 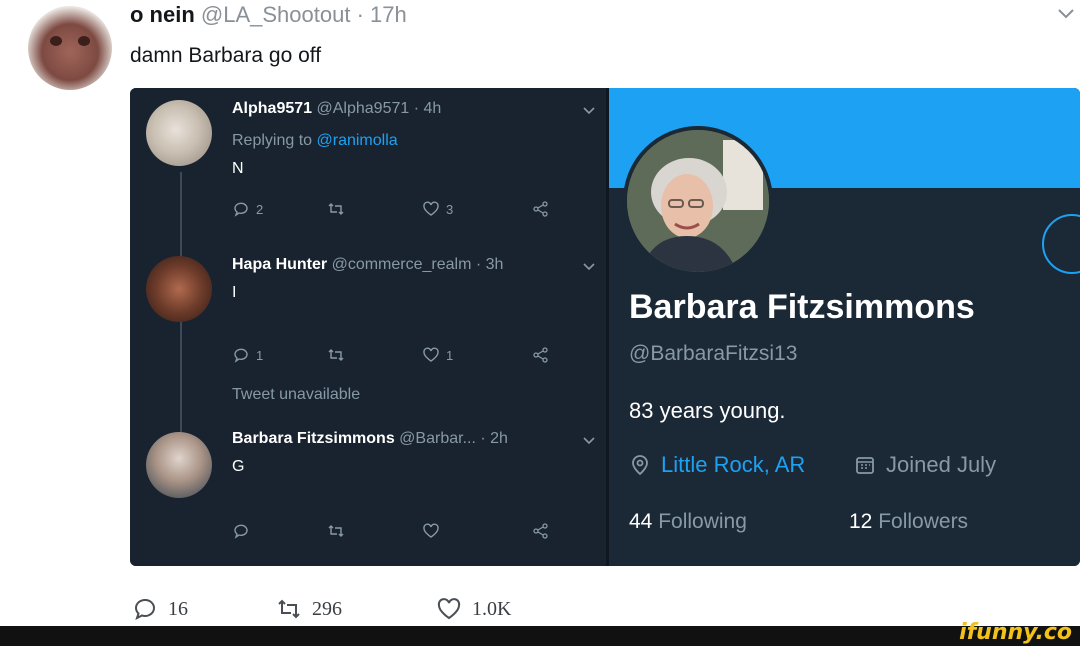 I want to click on reply-button, so click(x=244, y=531).